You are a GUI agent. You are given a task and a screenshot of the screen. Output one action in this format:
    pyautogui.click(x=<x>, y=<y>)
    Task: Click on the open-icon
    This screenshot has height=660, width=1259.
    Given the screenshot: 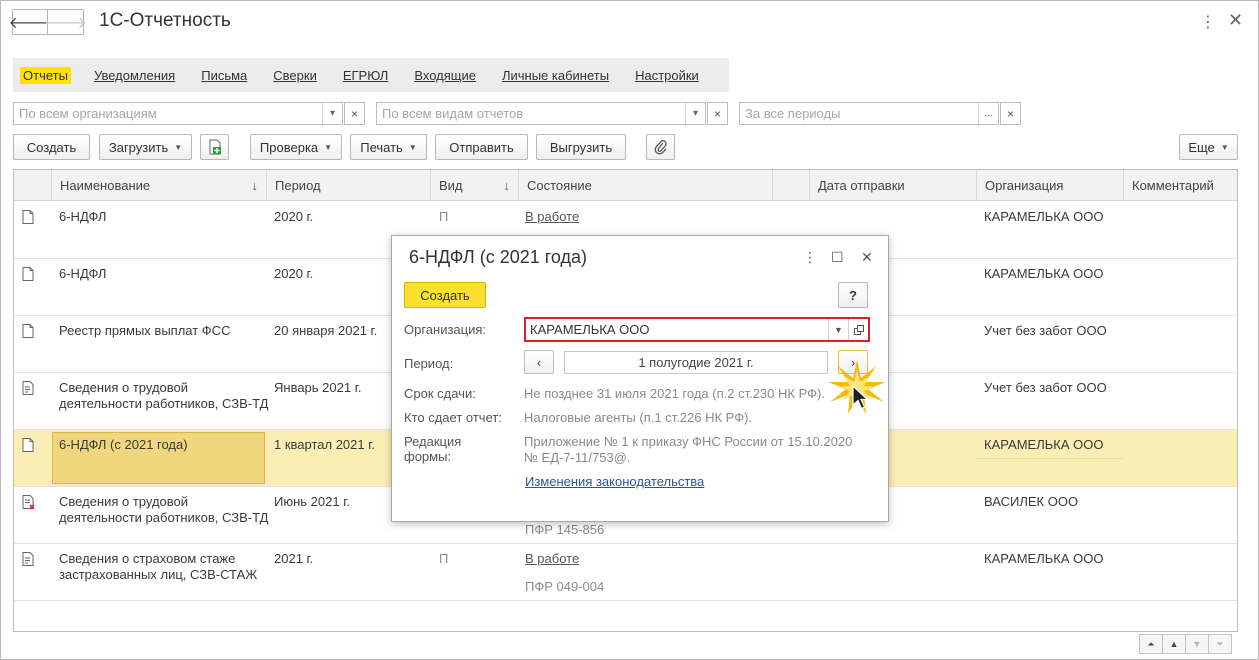 What is the action you would take?
    pyautogui.click(x=858, y=329)
    